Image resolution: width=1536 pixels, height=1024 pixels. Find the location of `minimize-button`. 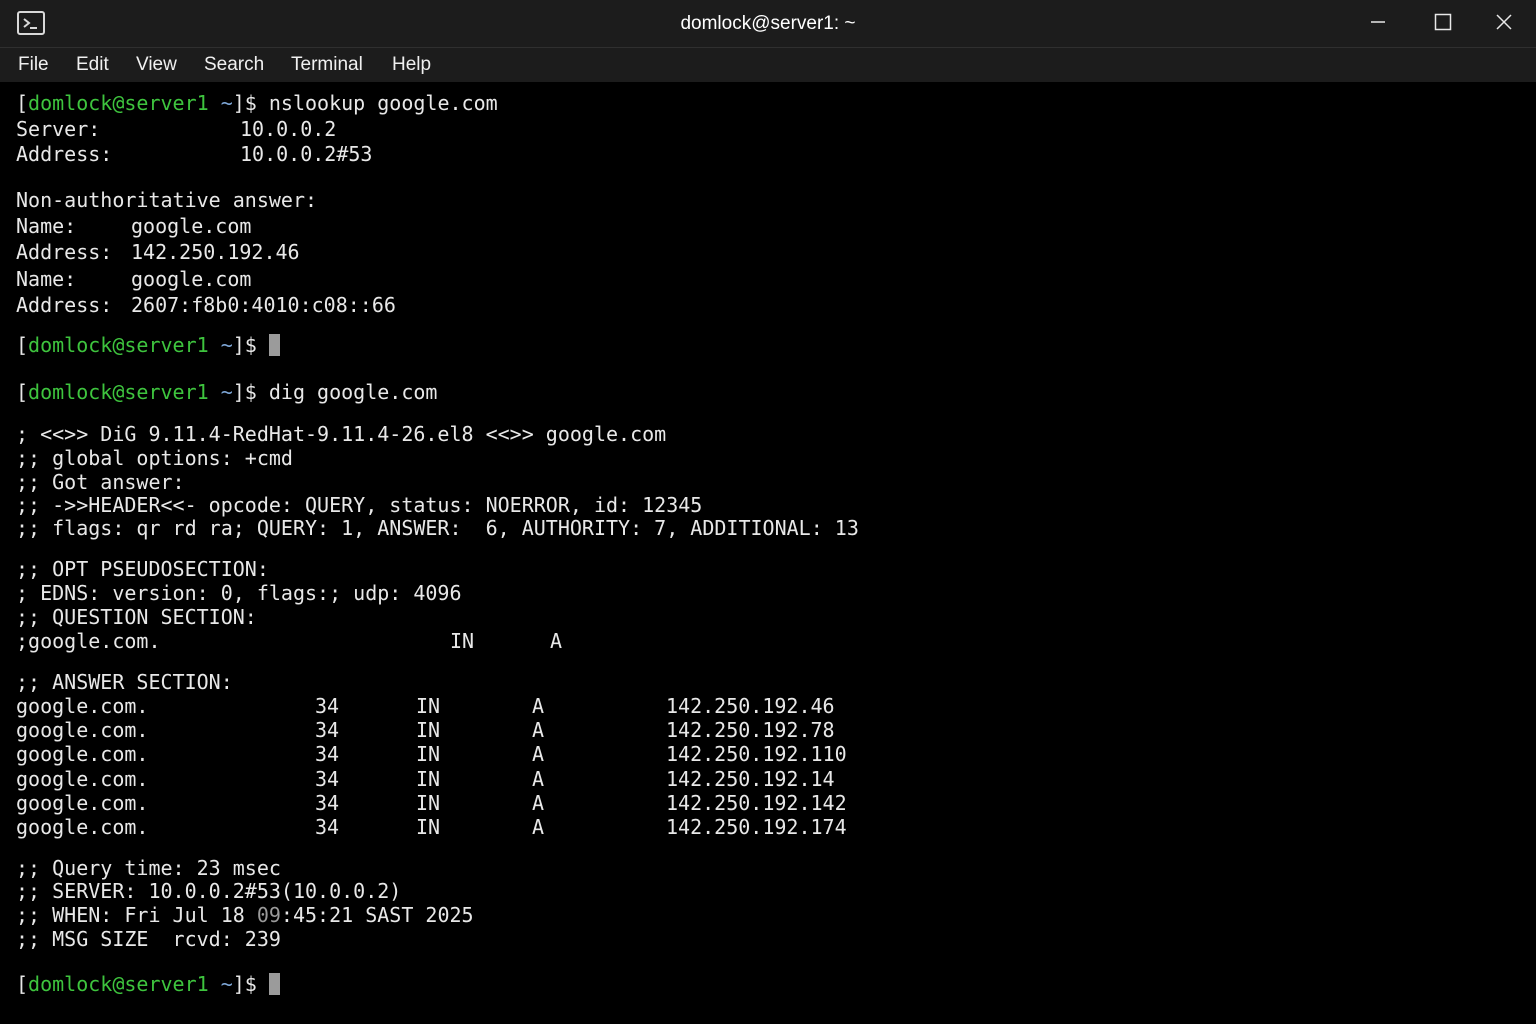

minimize-button is located at coordinates (1378, 23).